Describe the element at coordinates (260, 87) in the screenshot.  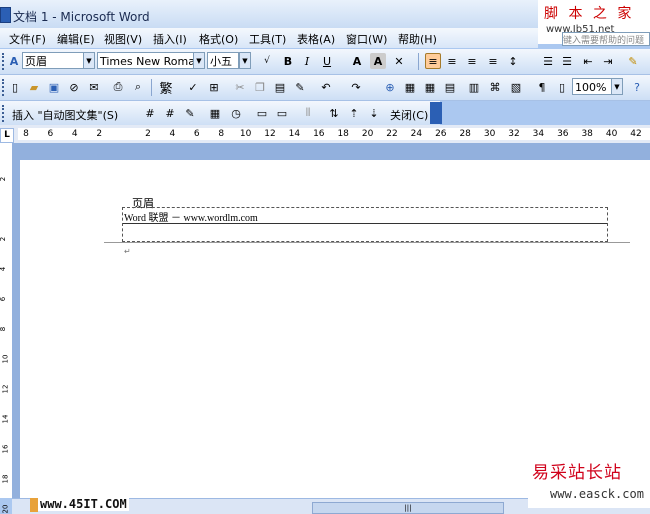
I see `copy-icon: ❐` at that location.